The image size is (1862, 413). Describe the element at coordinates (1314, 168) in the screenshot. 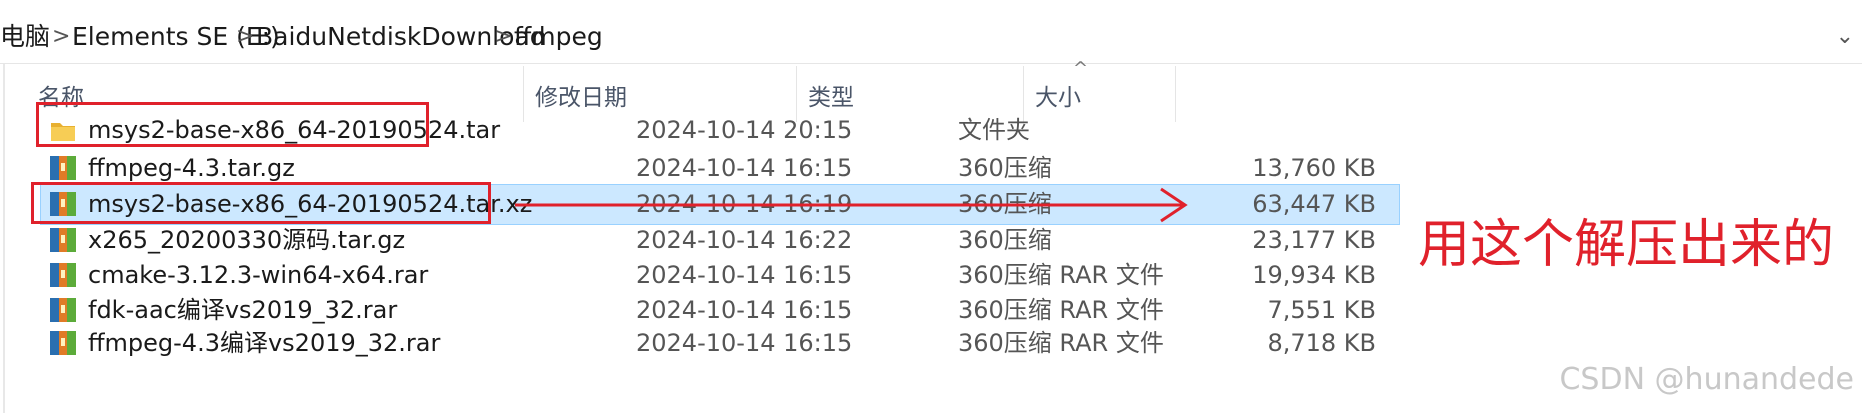

I see `file-size: 13,760 KB` at that location.